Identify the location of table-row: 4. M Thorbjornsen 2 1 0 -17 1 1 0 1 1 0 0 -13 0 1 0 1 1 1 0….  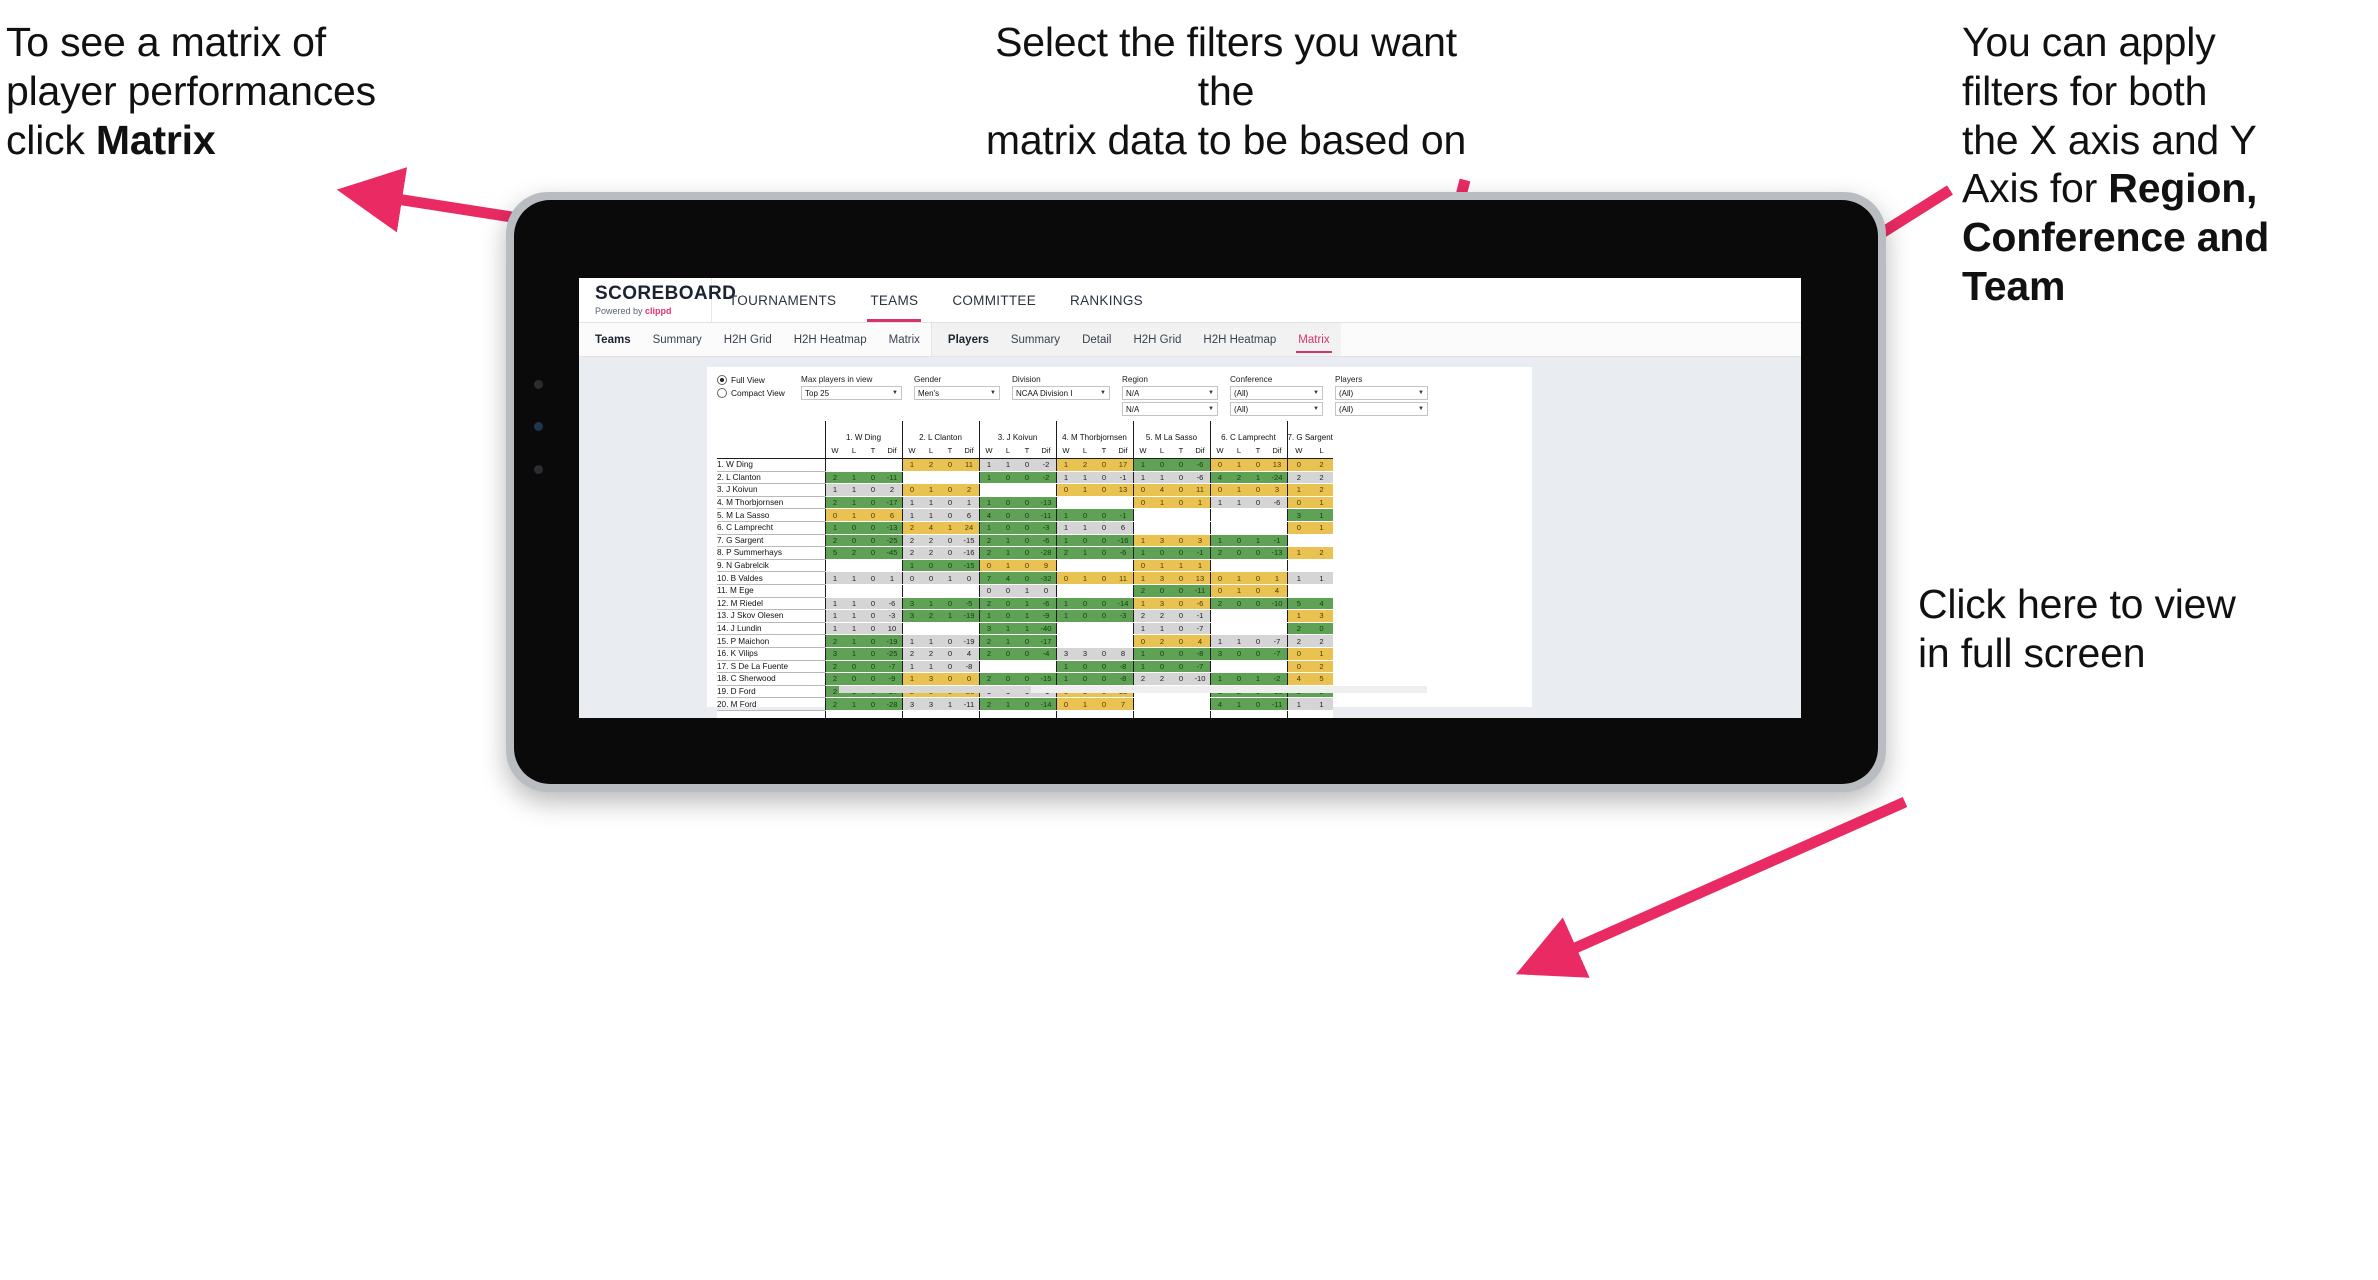
(1025, 503).